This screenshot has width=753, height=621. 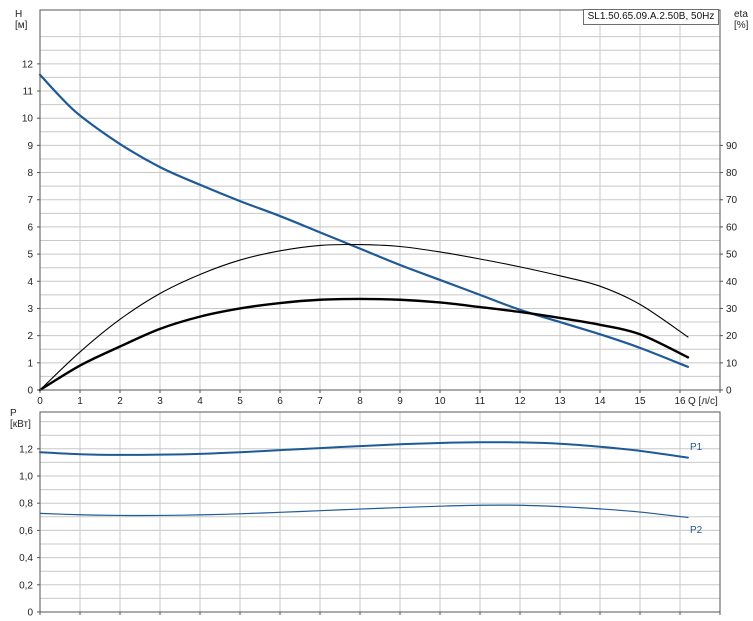 I want to click on x-tick-label: 14, so click(x=600, y=401).